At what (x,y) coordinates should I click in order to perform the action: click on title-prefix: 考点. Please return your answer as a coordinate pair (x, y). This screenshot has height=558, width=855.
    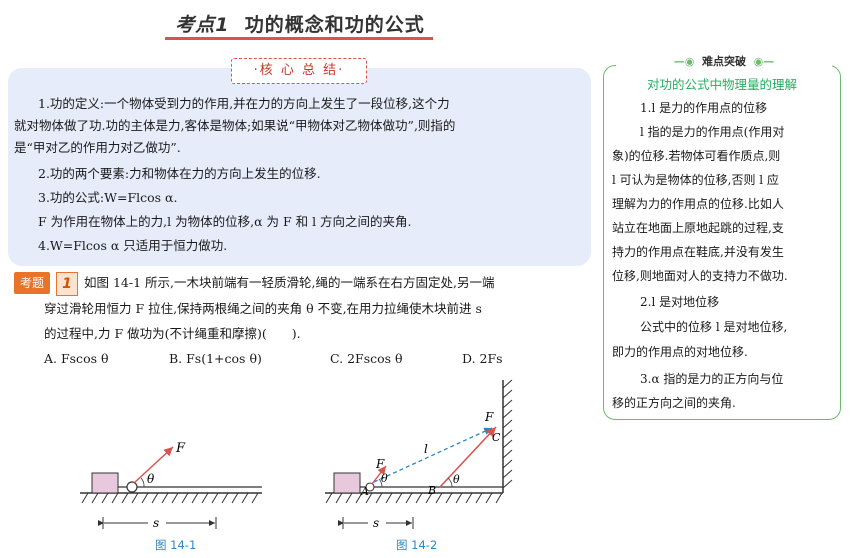
    Looking at the image, I should click on (195, 25).